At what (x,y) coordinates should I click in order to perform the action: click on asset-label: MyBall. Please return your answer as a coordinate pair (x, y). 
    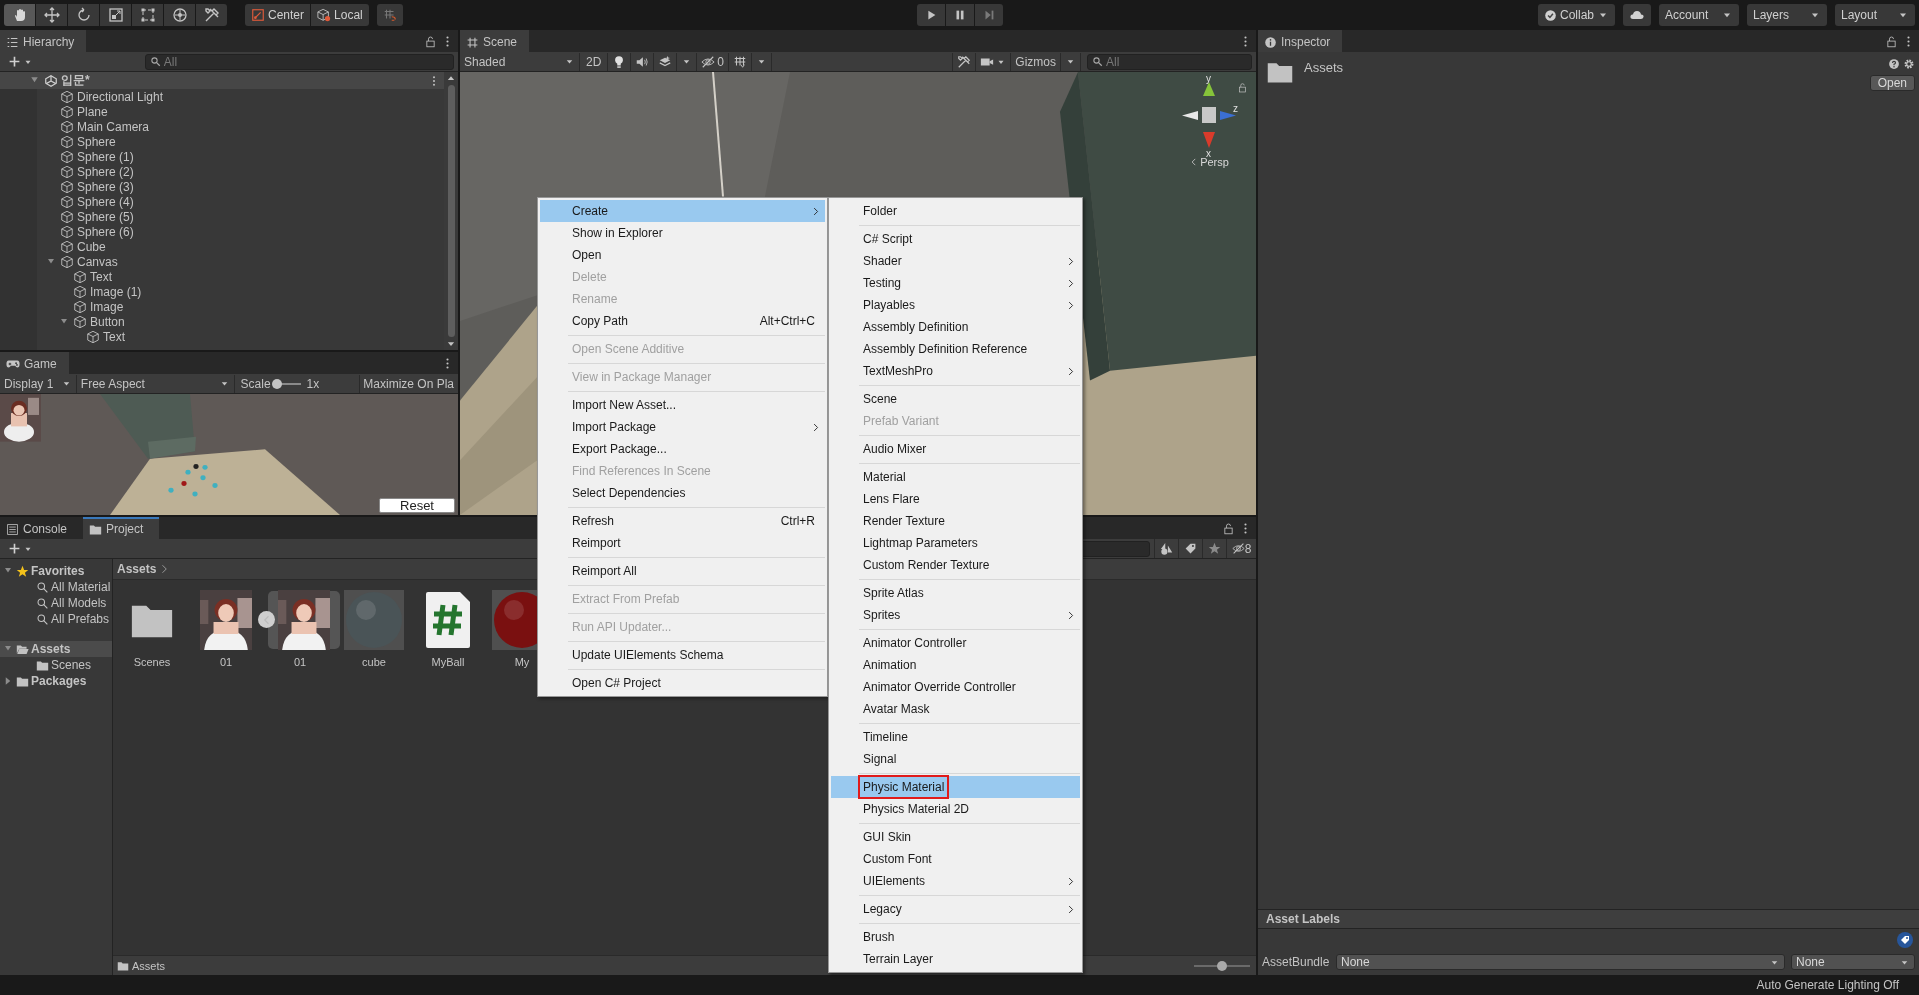
    Looking at the image, I should click on (448, 662).